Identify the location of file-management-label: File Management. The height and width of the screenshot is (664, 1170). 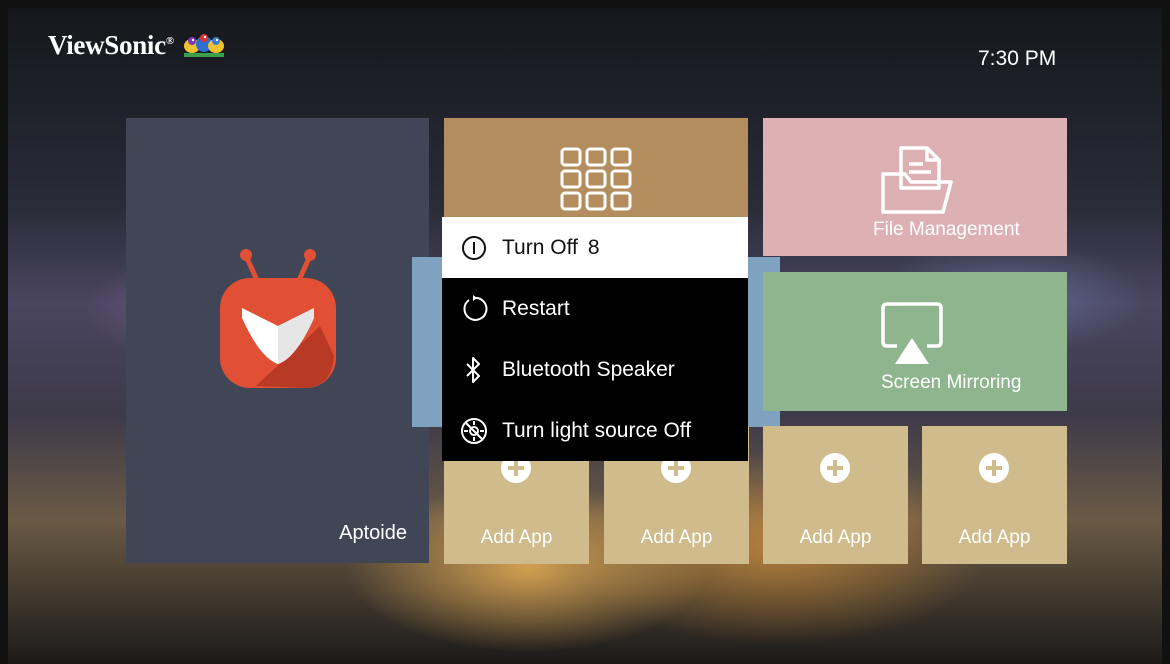
(946, 229).